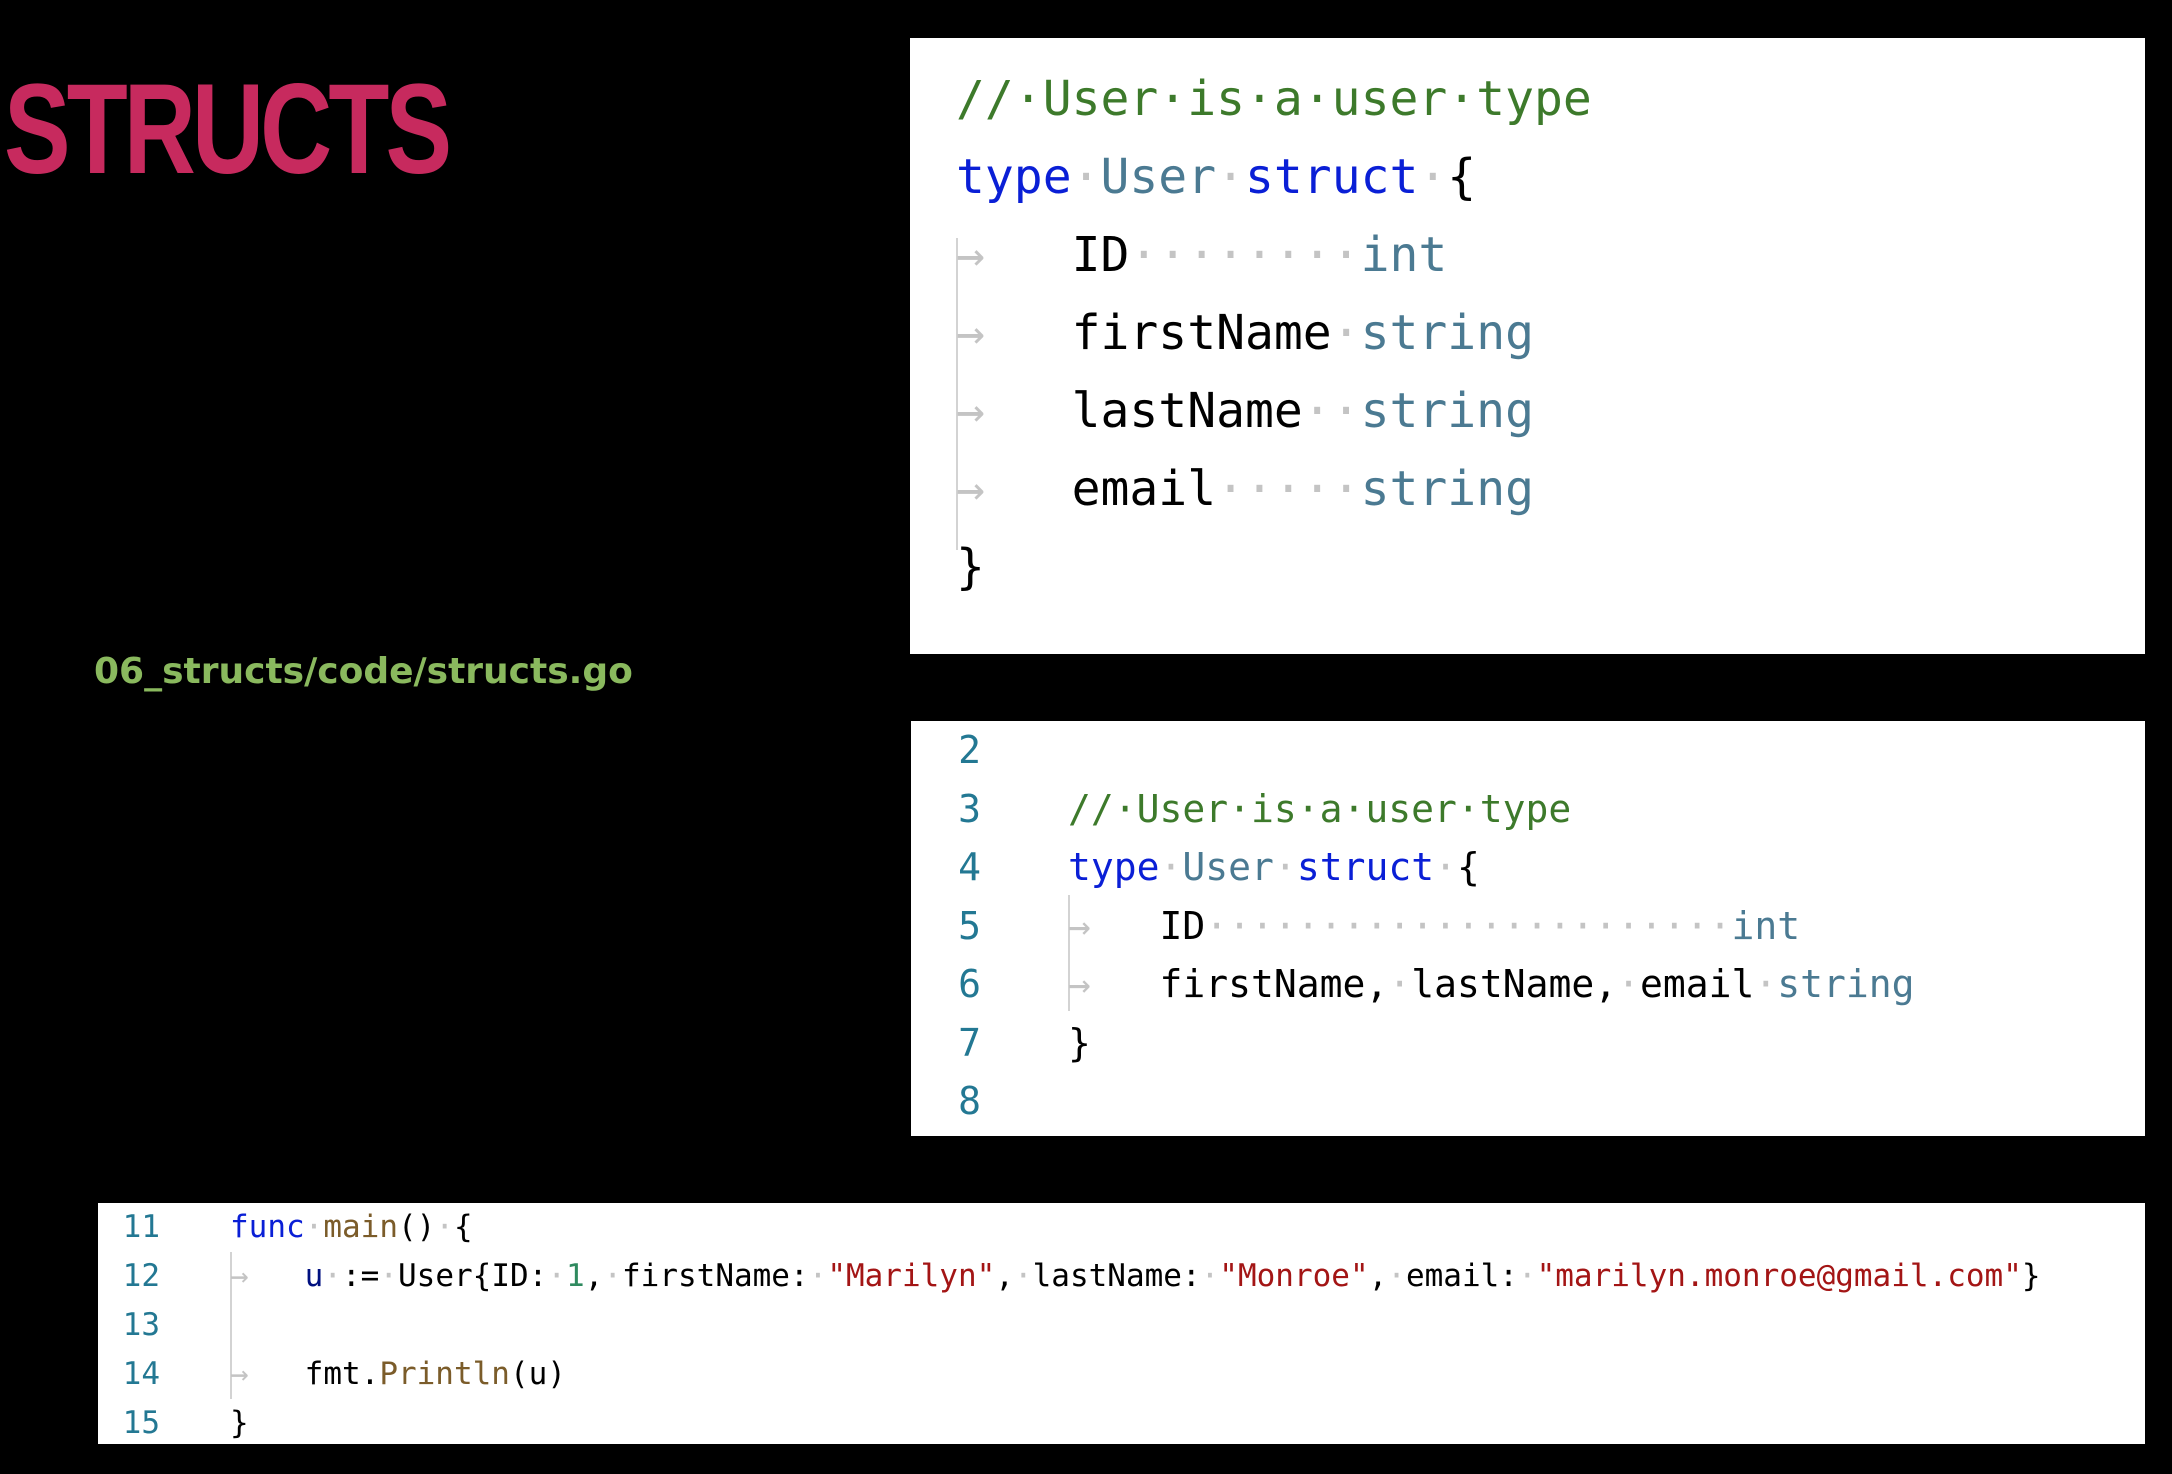 The width and height of the screenshot is (2172, 1474). Describe the element at coordinates (537, 1374) in the screenshot. I see `code-token: (u)` at that location.